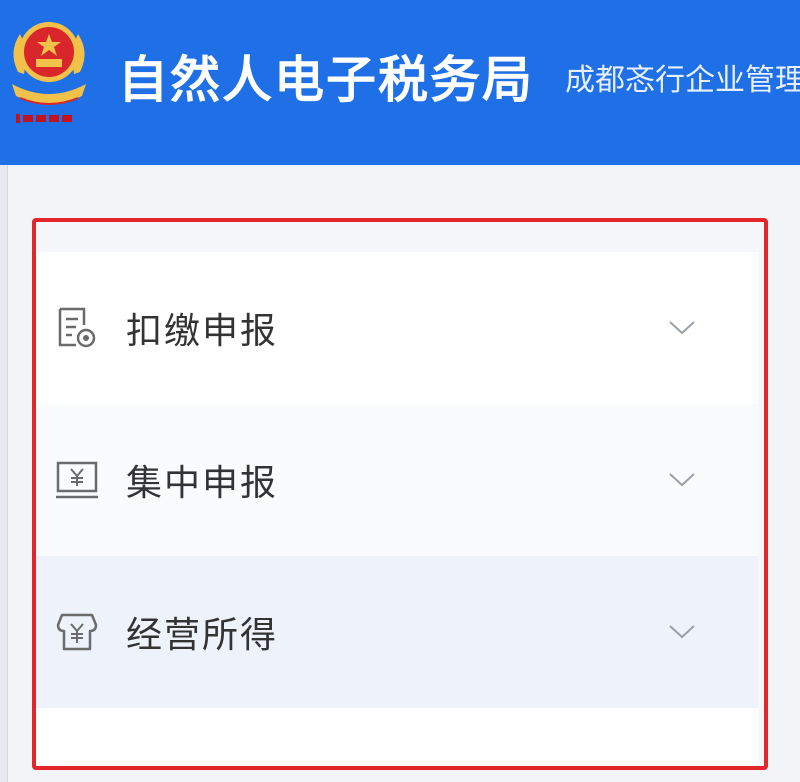 This screenshot has width=800, height=782. Describe the element at coordinates (77, 480) in the screenshot. I see `yuan-monitor-icon` at that location.